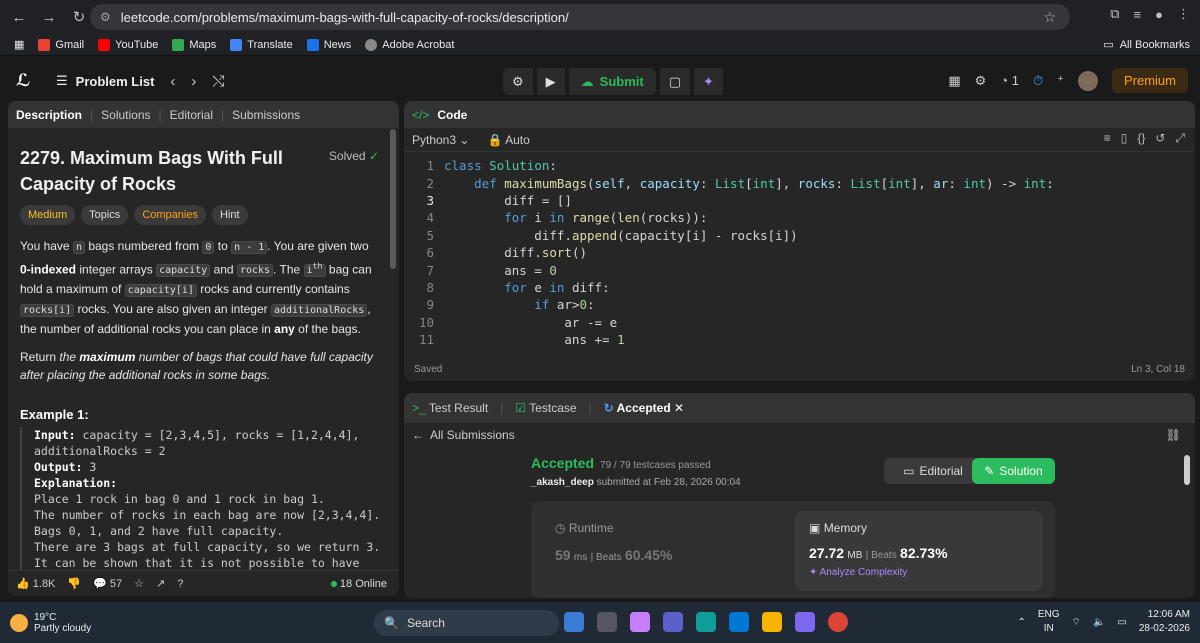  What do you see at coordinates (79, 17) in the screenshot?
I see `reload-icon: ↻` at bounding box center [79, 17].